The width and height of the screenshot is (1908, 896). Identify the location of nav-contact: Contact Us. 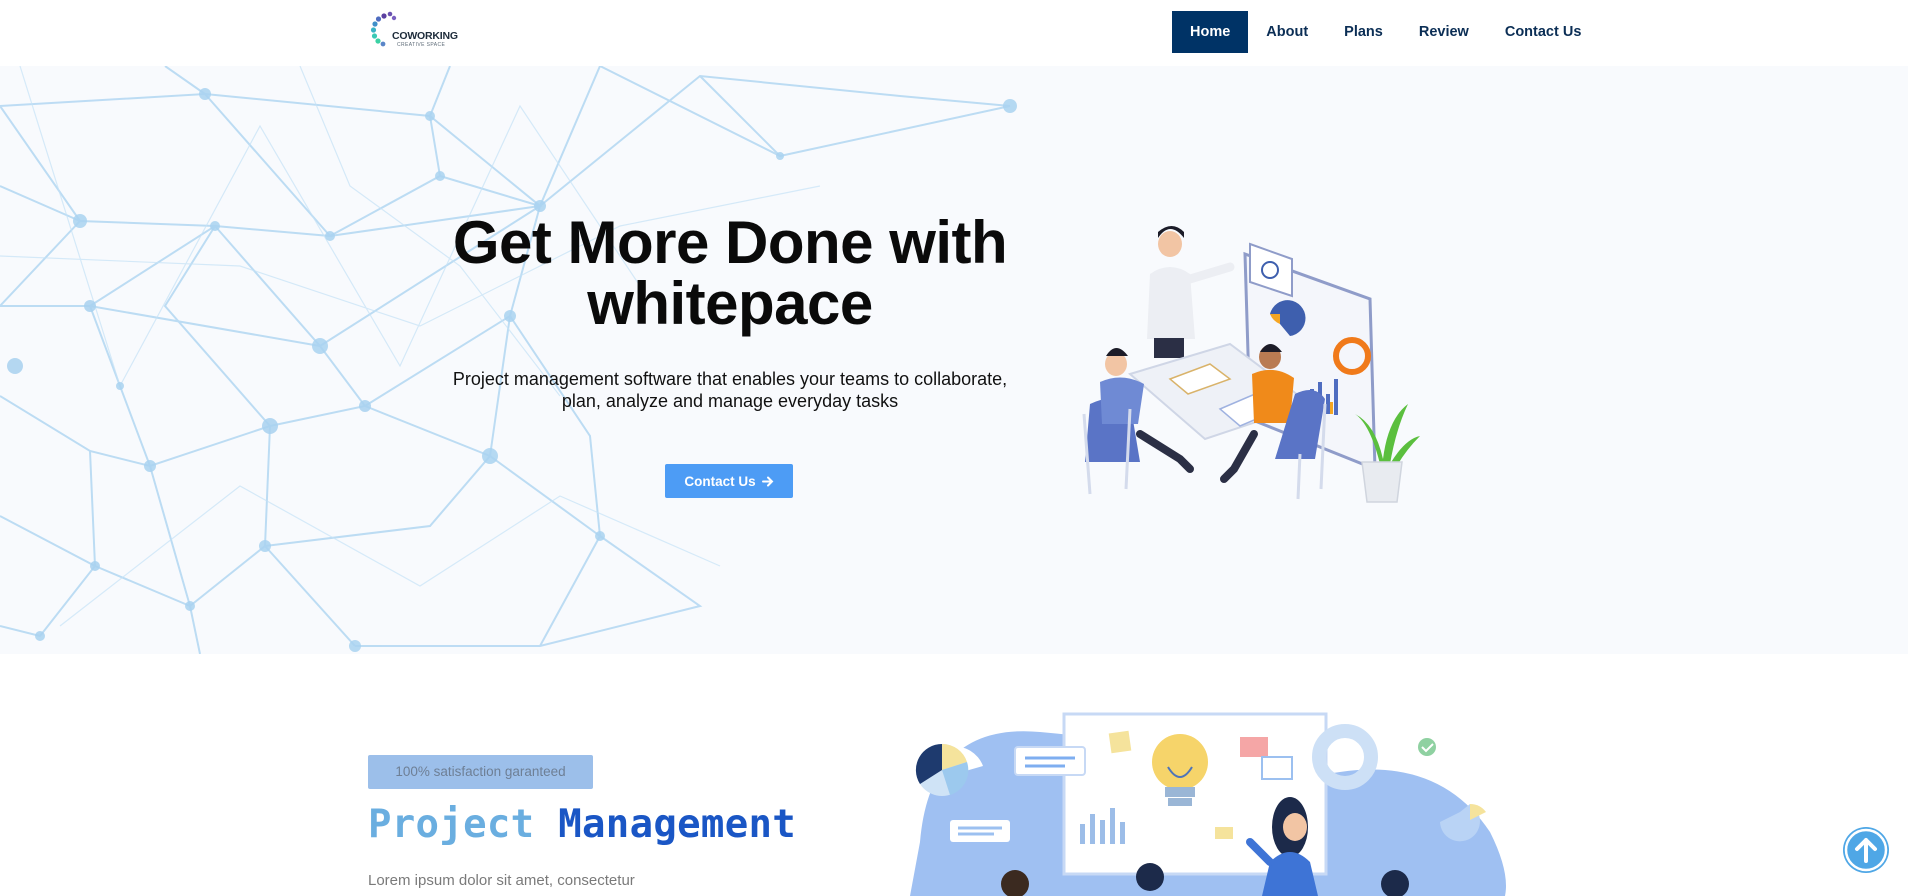
(1543, 32).